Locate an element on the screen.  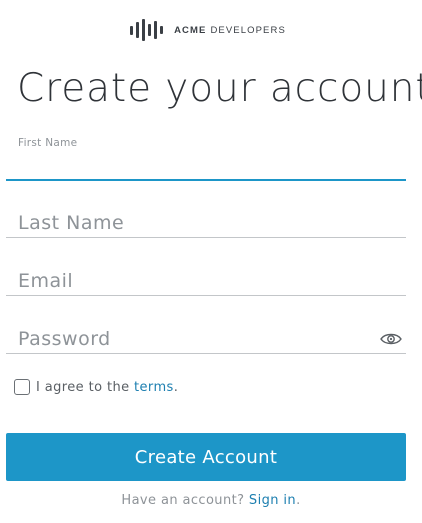
first-name-label: First Name is located at coordinates (48, 143).